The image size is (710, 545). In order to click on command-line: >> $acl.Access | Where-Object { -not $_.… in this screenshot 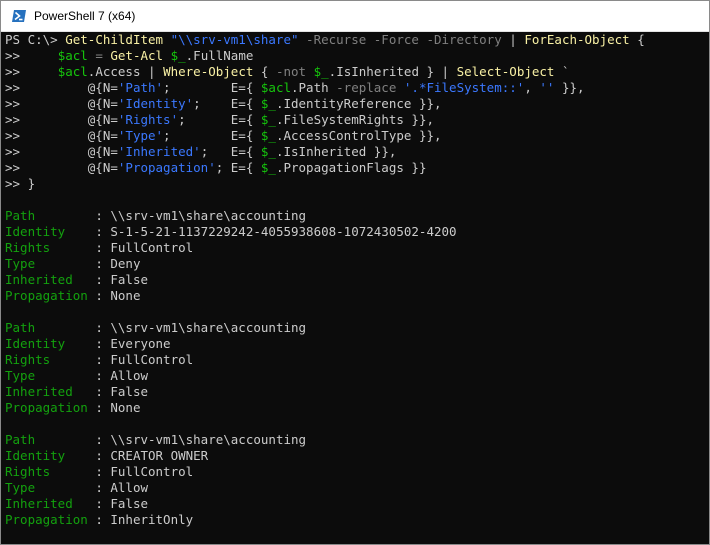, I will do `click(287, 72)`.